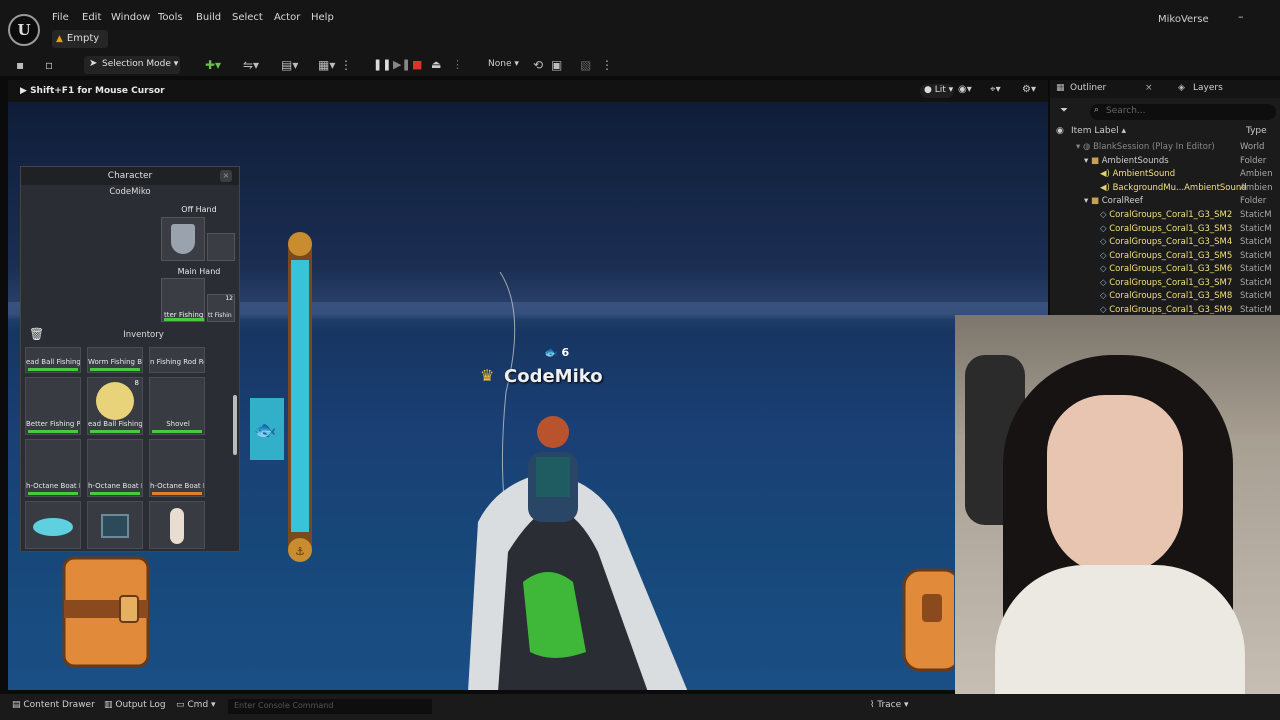 This screenshot has height=720, width=1280. Describe the element at coordinates (937, 91) in the screenshot. I see `view-mode-dropdown: ● Lit ▾` at that location.